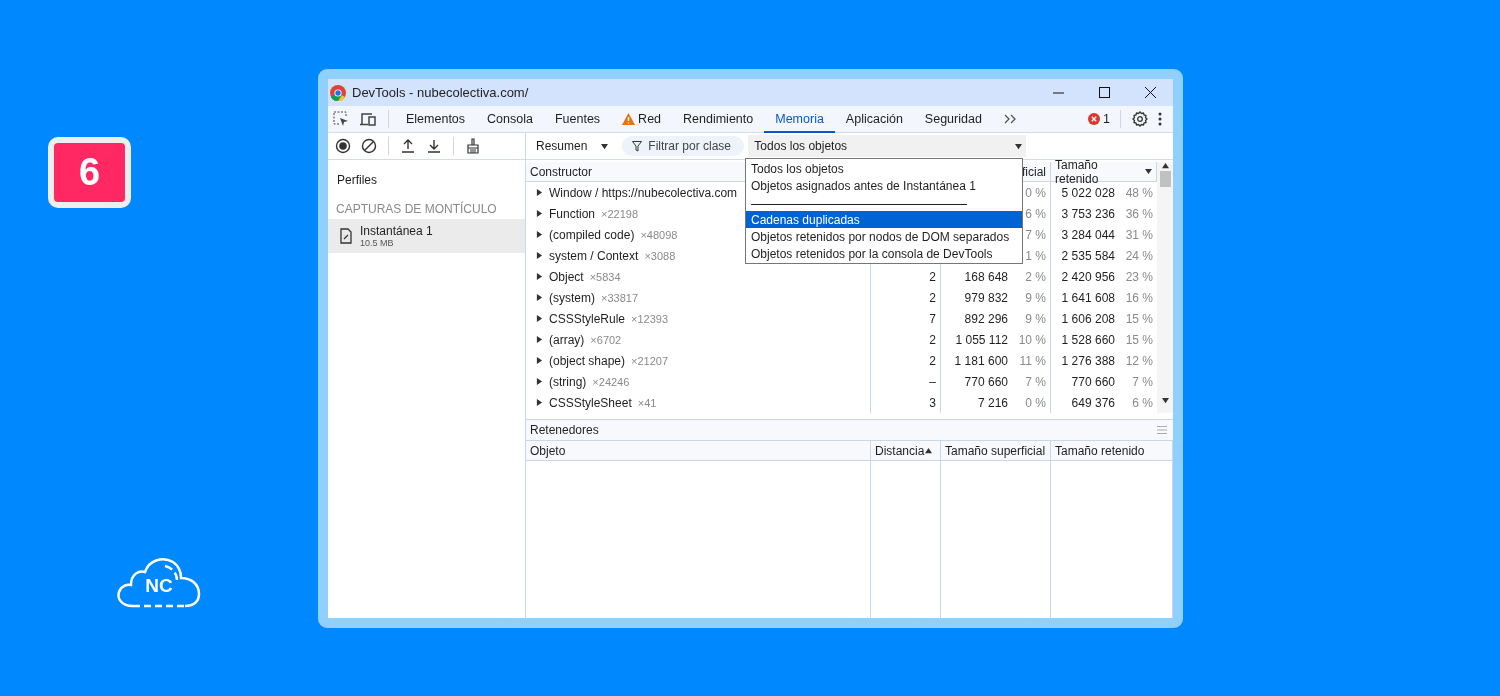  I want to click on menu-option: Cadenas duplicadas, so click(884, 219).